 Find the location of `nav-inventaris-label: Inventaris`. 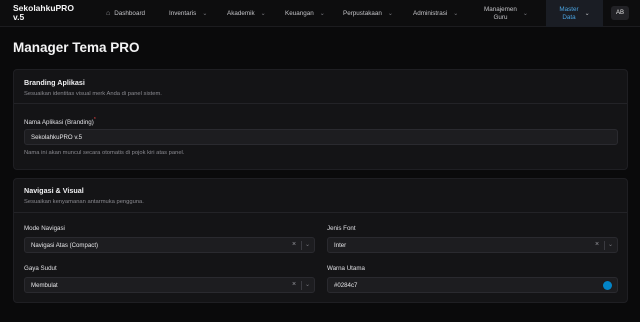

nav-inventaris-label: Inventaris is located at coordinates (183, 13).